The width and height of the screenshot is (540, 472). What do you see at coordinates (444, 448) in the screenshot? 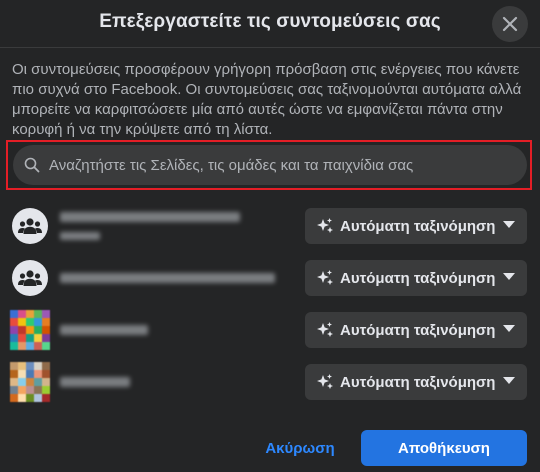
I see `save-button: Αποθήκευση` at bounding box center [444, 448].